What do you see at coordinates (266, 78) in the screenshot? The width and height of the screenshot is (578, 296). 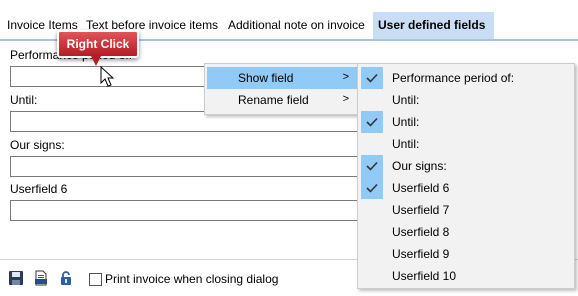 I see `menu-item-label: Show field` at bounding box center [266, 78].